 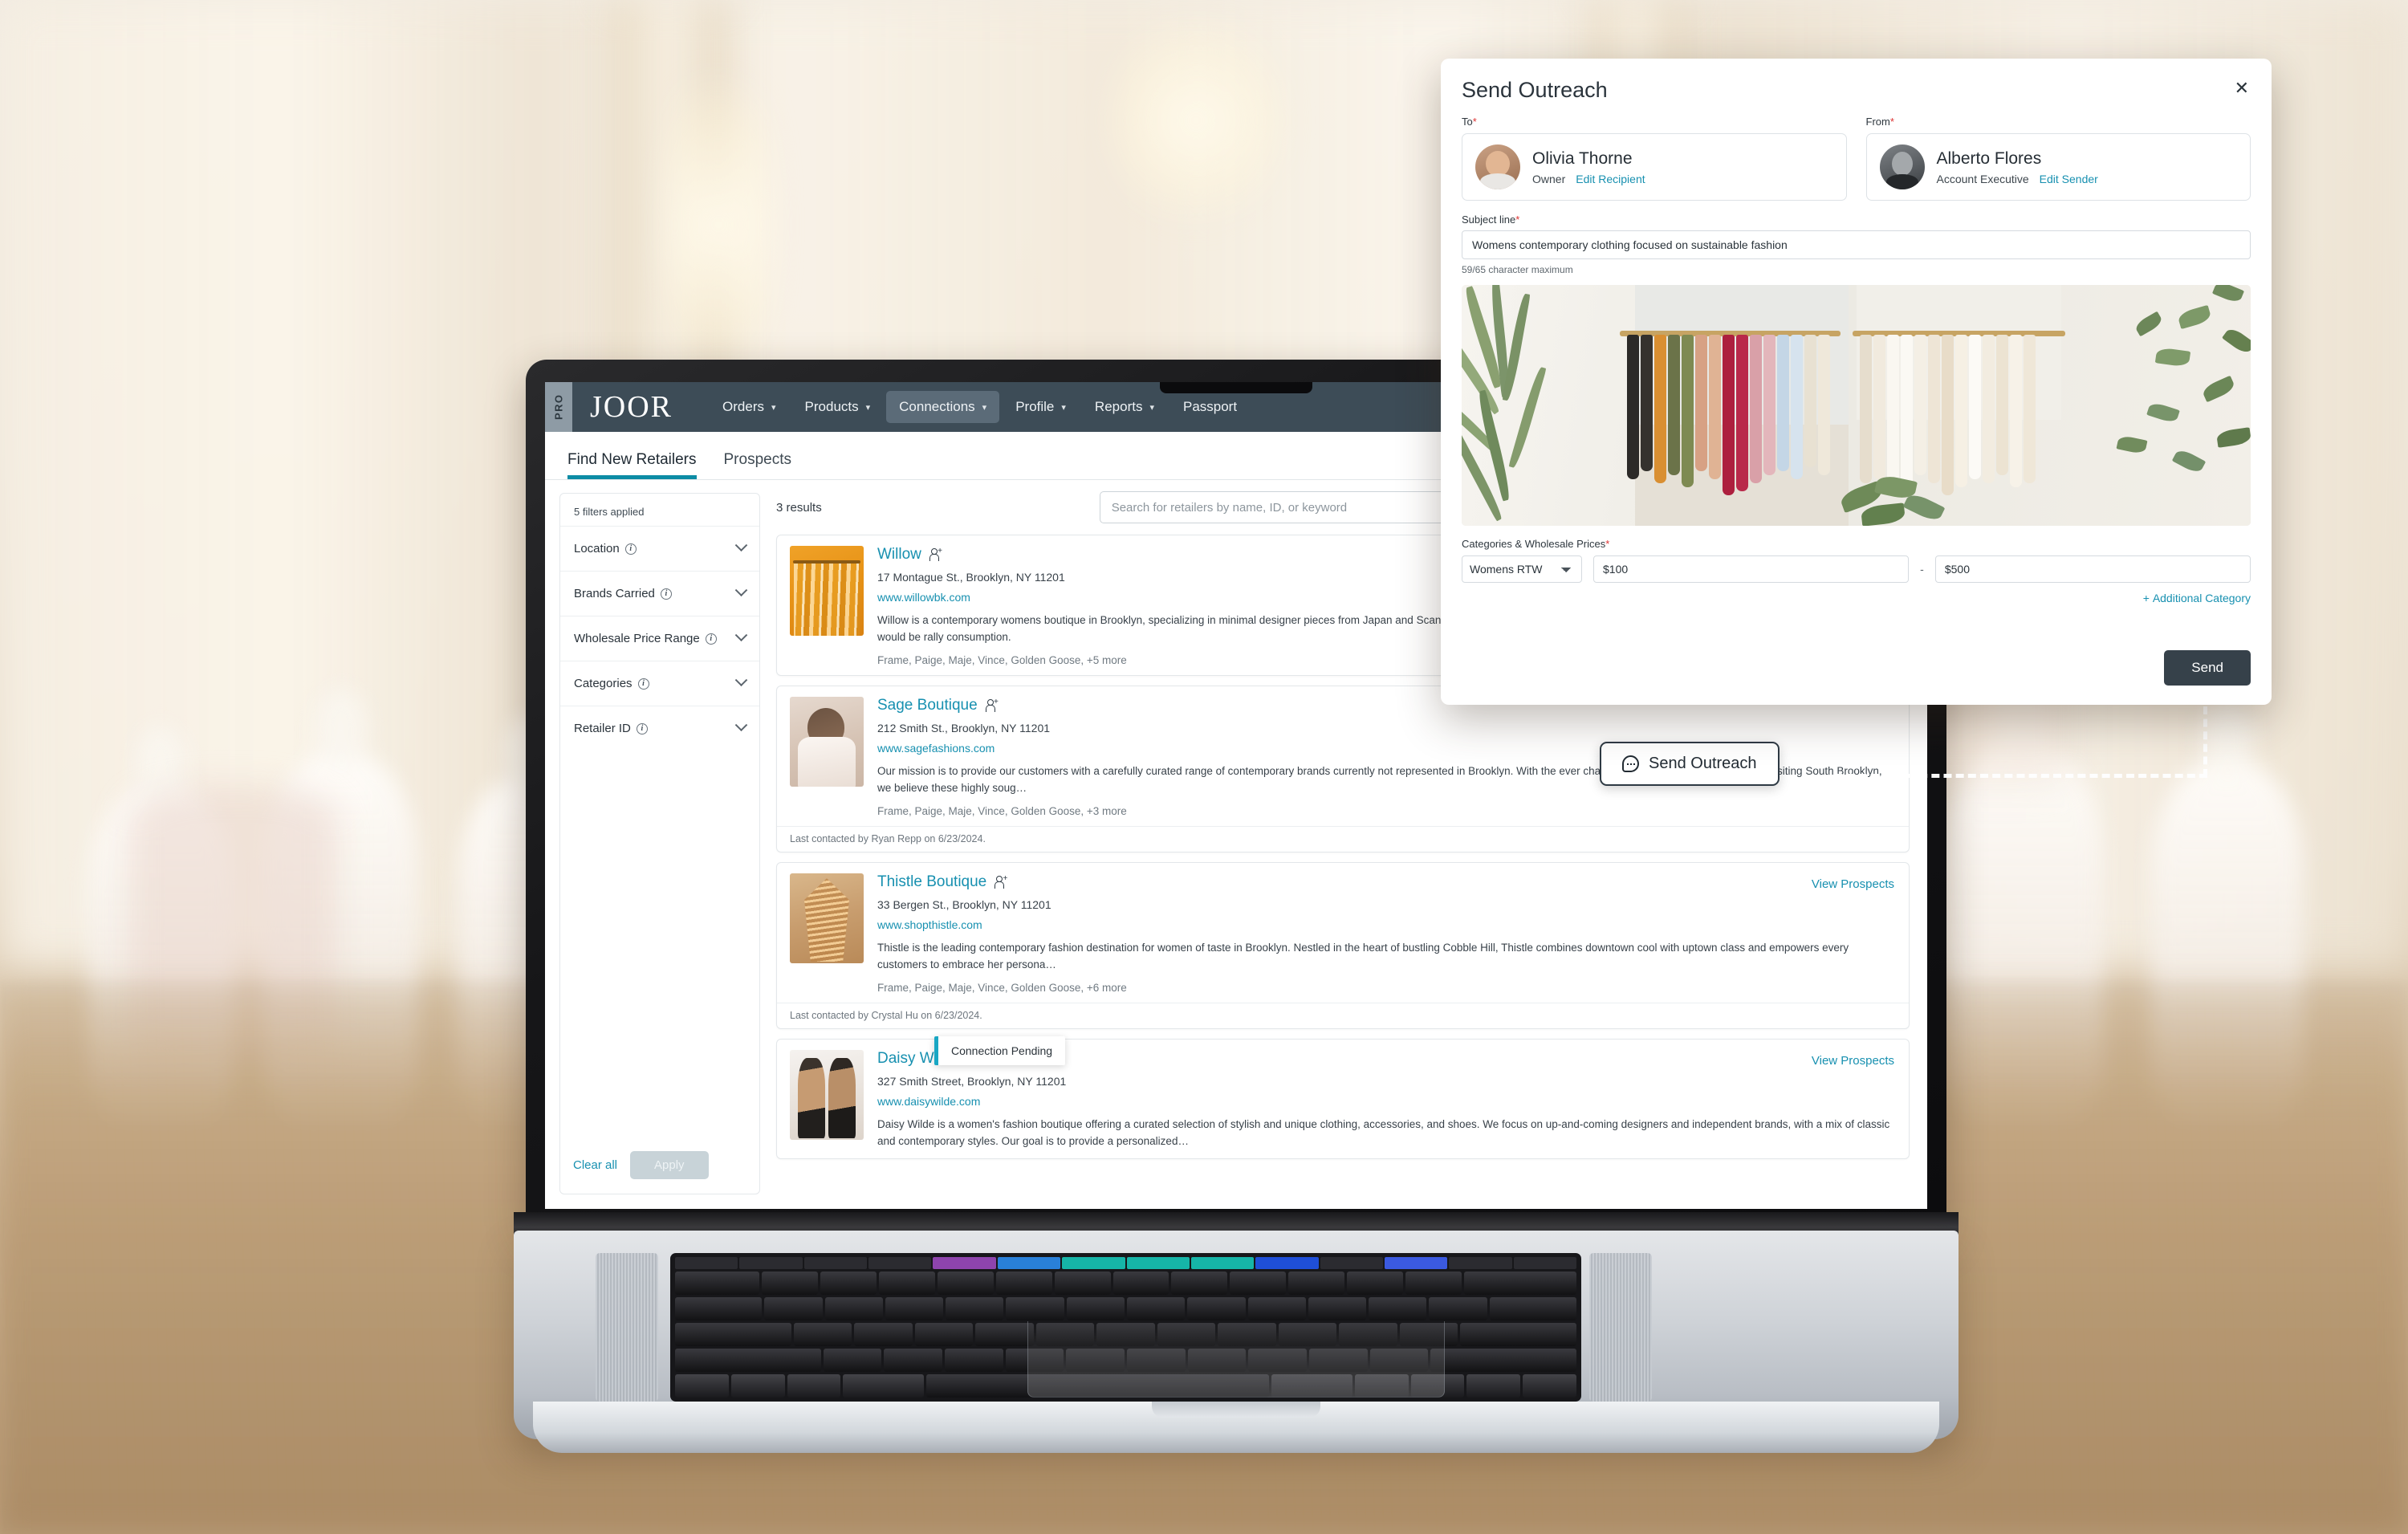 I want to click on filter-label: Brands Carried i, so click(x=623, y=593).